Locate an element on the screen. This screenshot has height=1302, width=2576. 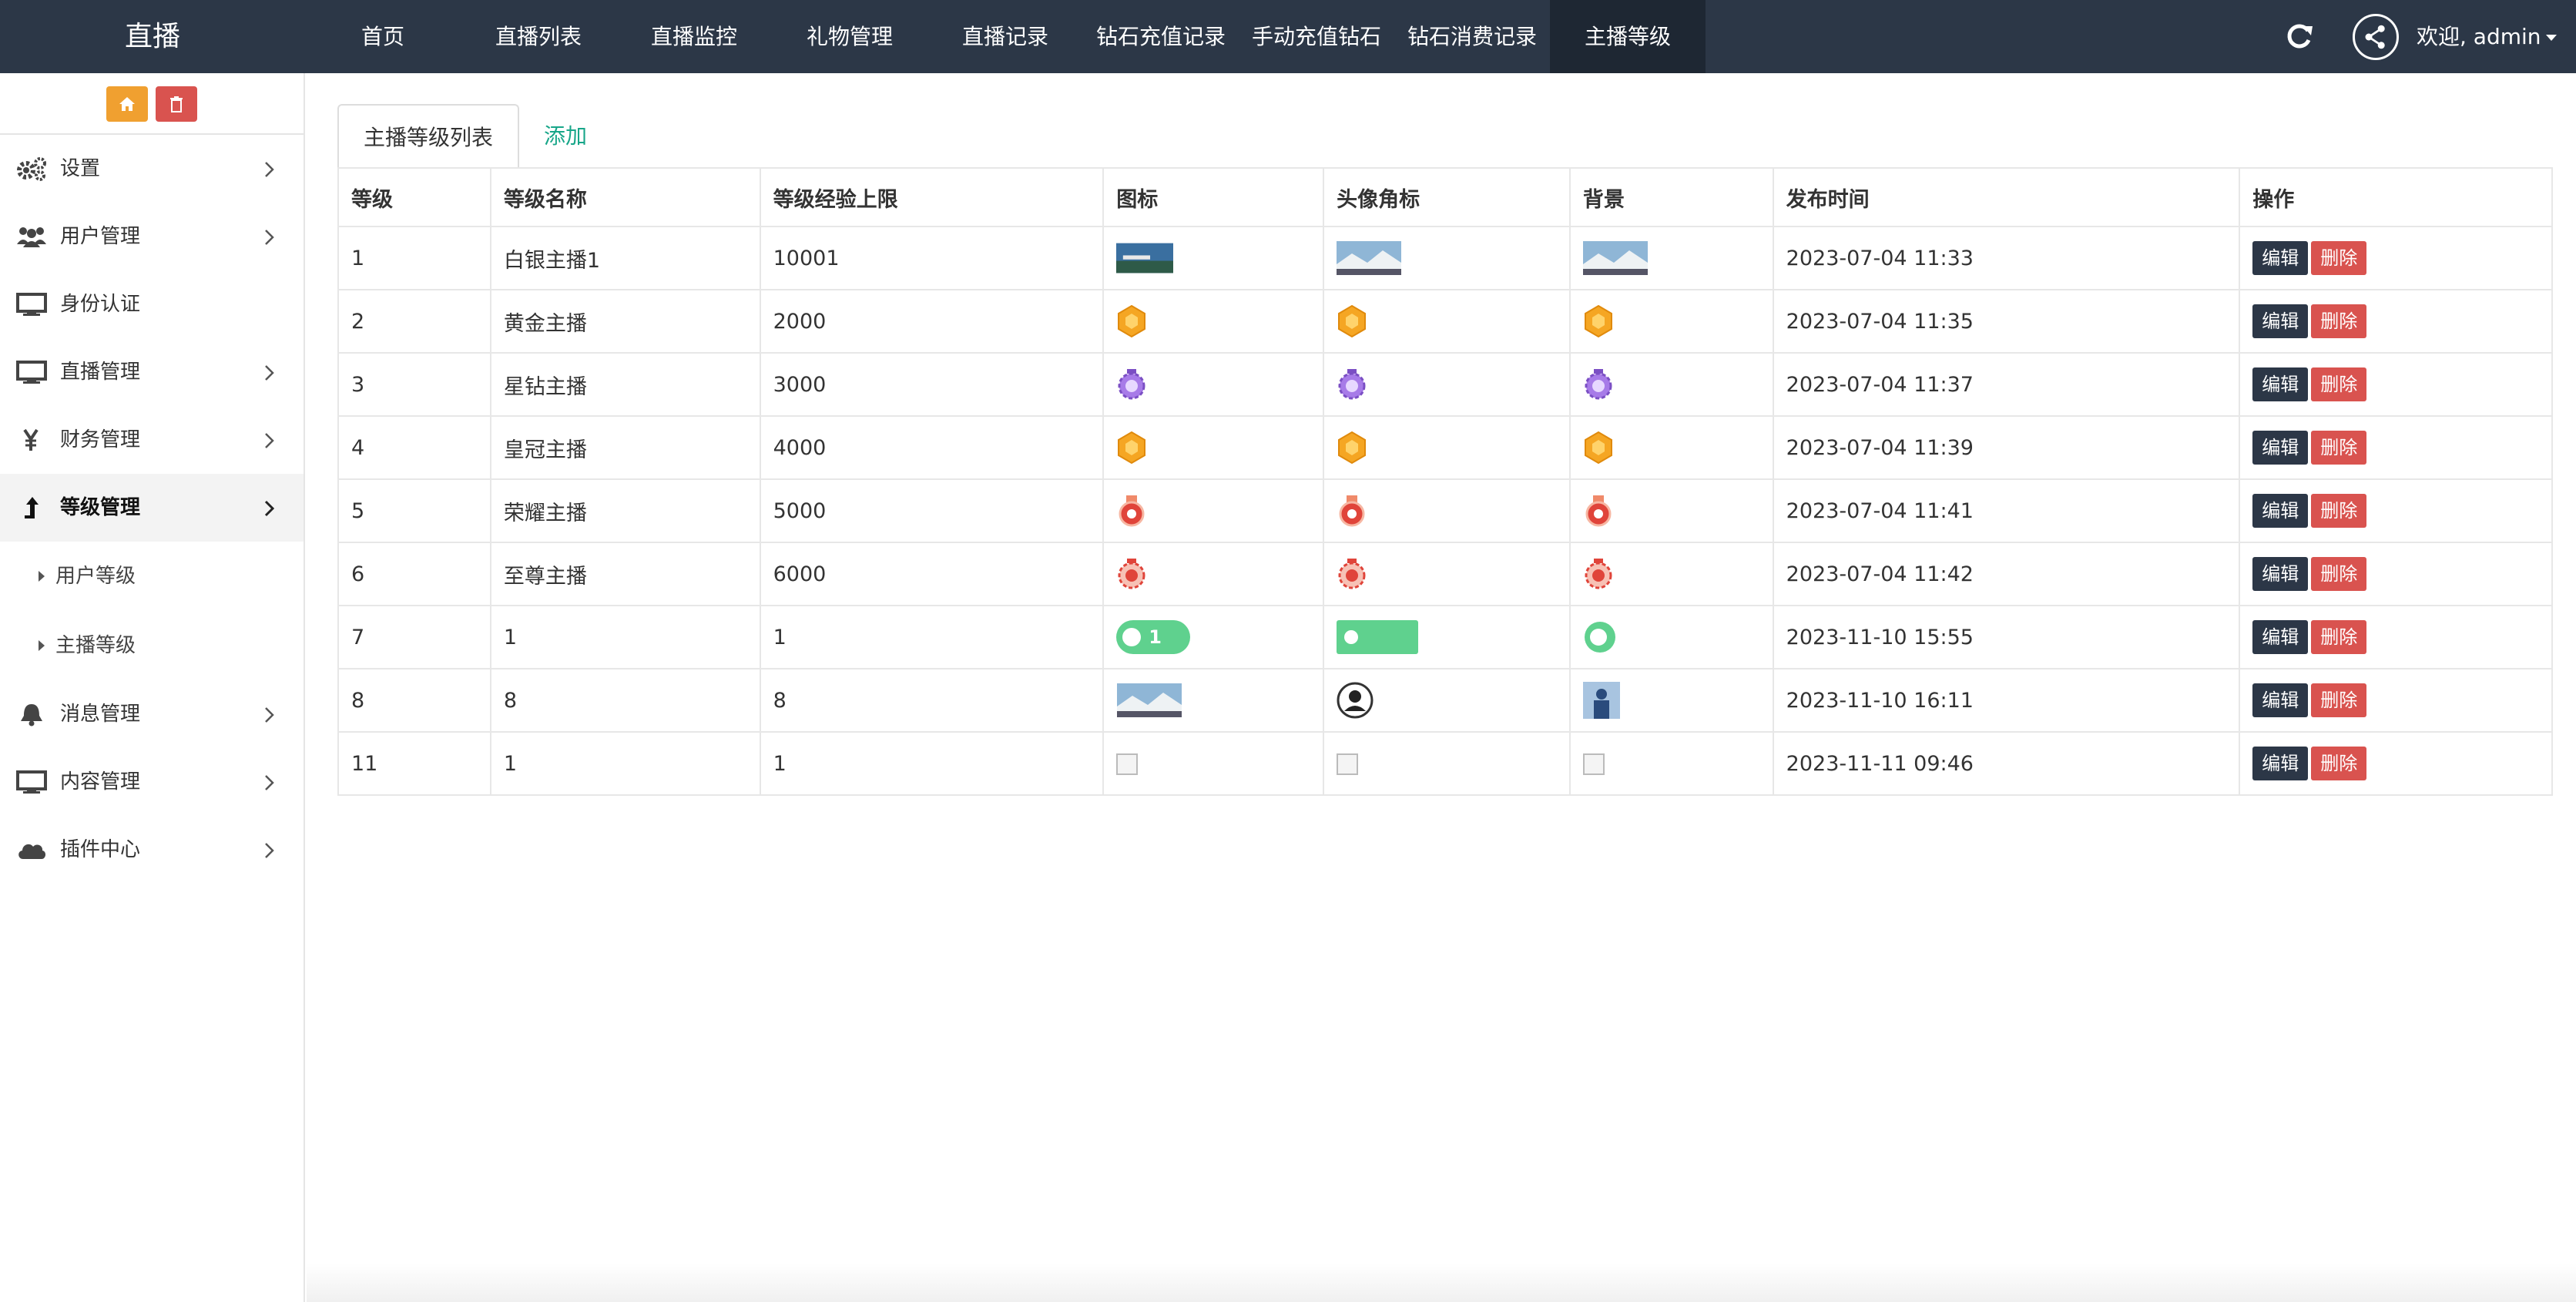
nav-diamond-consumption: 钻石消费记录 is located at coordinates (1472, 36).